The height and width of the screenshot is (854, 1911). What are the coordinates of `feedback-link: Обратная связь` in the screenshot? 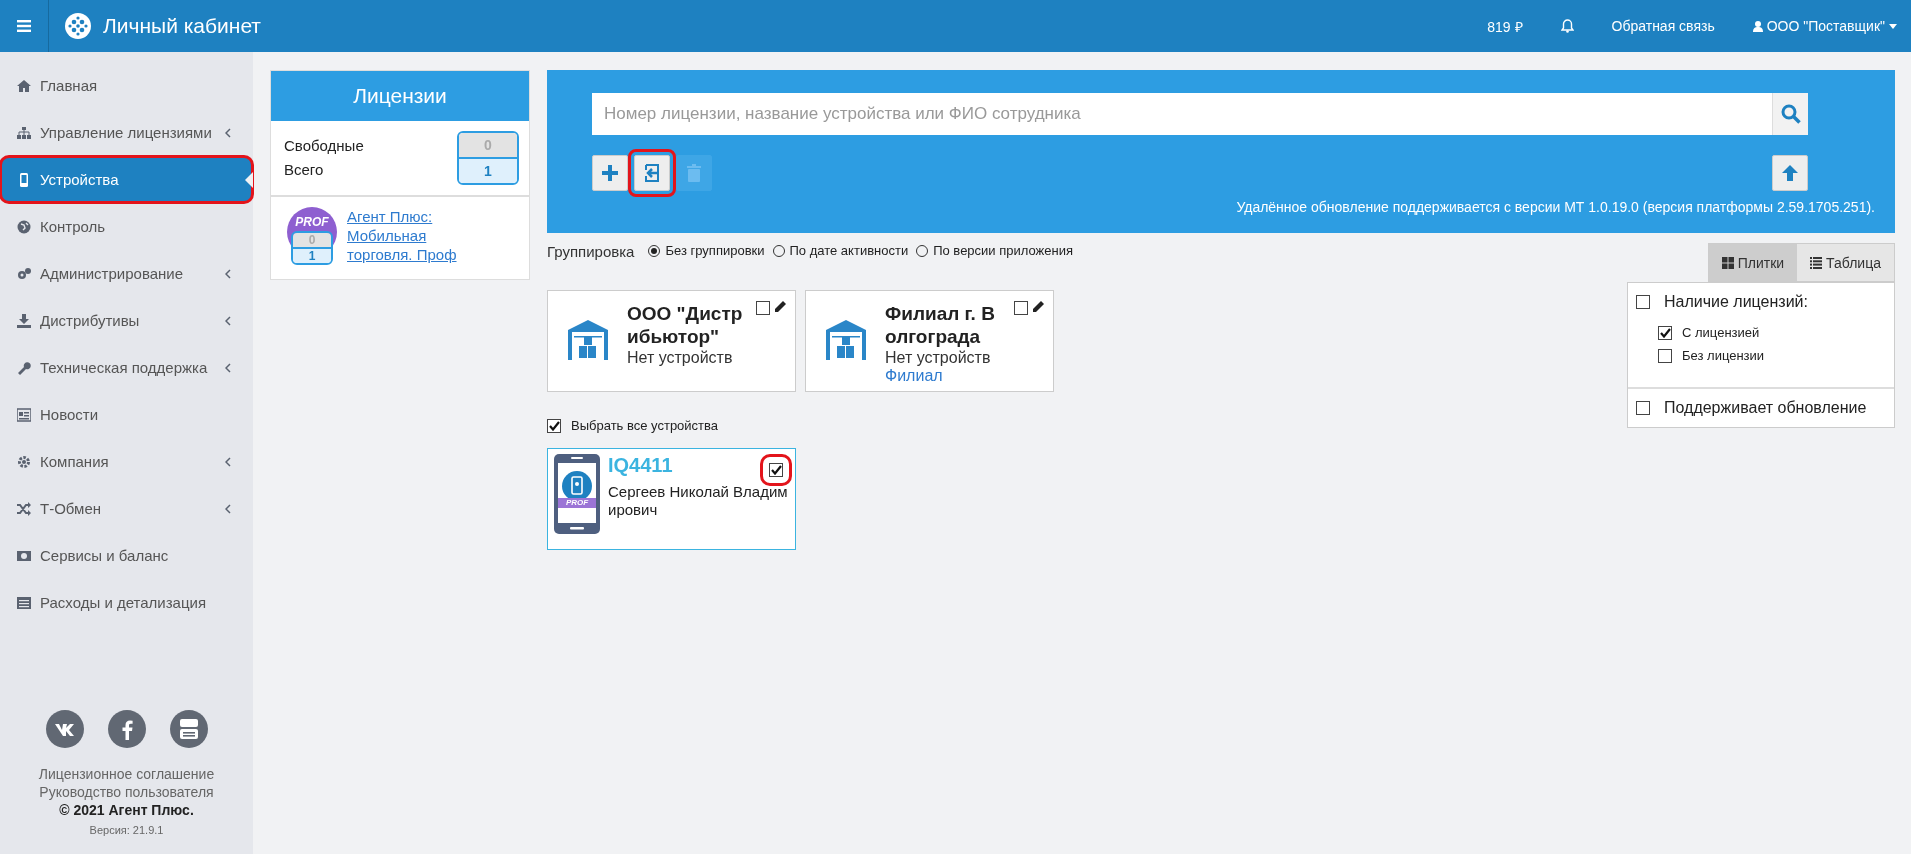 It's located at (1663, 26).